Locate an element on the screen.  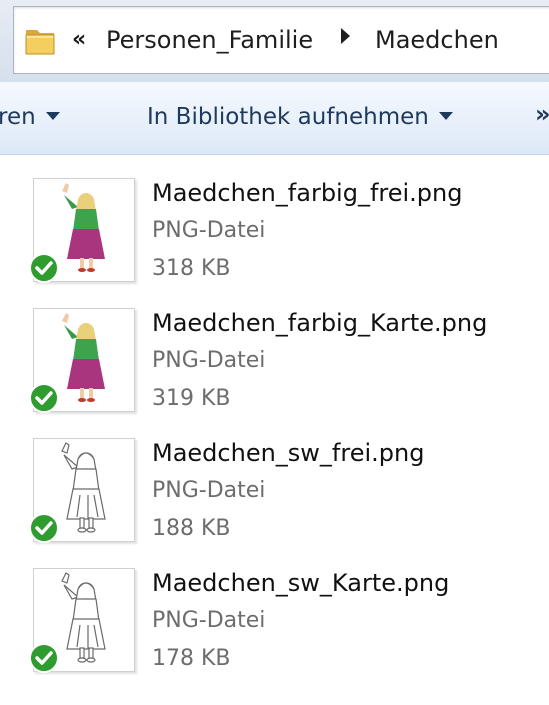
breadcrumb-separator-arrow-icon is located at coordinates (345, 36).